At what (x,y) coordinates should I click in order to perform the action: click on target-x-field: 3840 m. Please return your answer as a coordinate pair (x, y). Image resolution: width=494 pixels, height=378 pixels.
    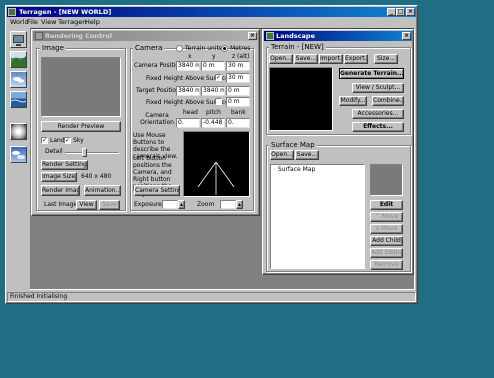
    Looking at the image, I should click on (188, 91).